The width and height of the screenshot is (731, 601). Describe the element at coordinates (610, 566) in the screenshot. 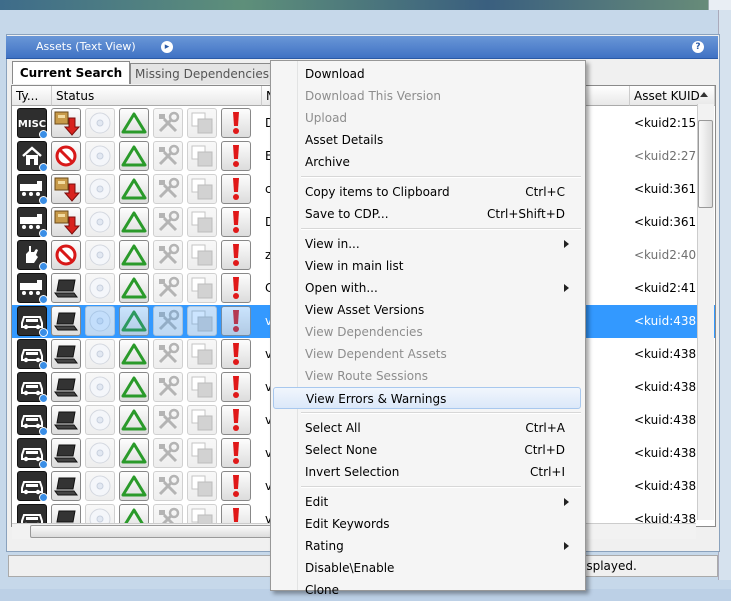

I see `status-text: isplayed.` at that location.